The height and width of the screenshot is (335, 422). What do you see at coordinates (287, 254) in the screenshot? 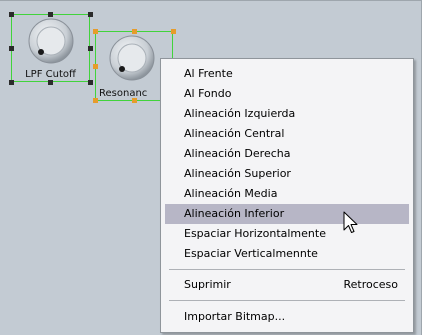
I see `menu-item-espaciar-verticalmente: Espaciar Verticalmennte` at bounding box center [287, 254].